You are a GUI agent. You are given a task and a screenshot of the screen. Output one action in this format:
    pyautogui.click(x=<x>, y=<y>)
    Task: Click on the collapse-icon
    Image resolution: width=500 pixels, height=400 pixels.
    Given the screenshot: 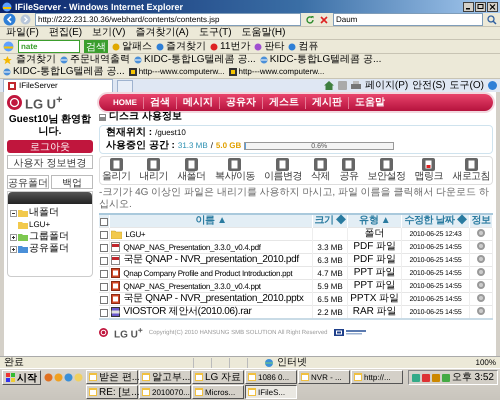 What is the action you would take?
    pyautogui.click(x=13, y=213)
    